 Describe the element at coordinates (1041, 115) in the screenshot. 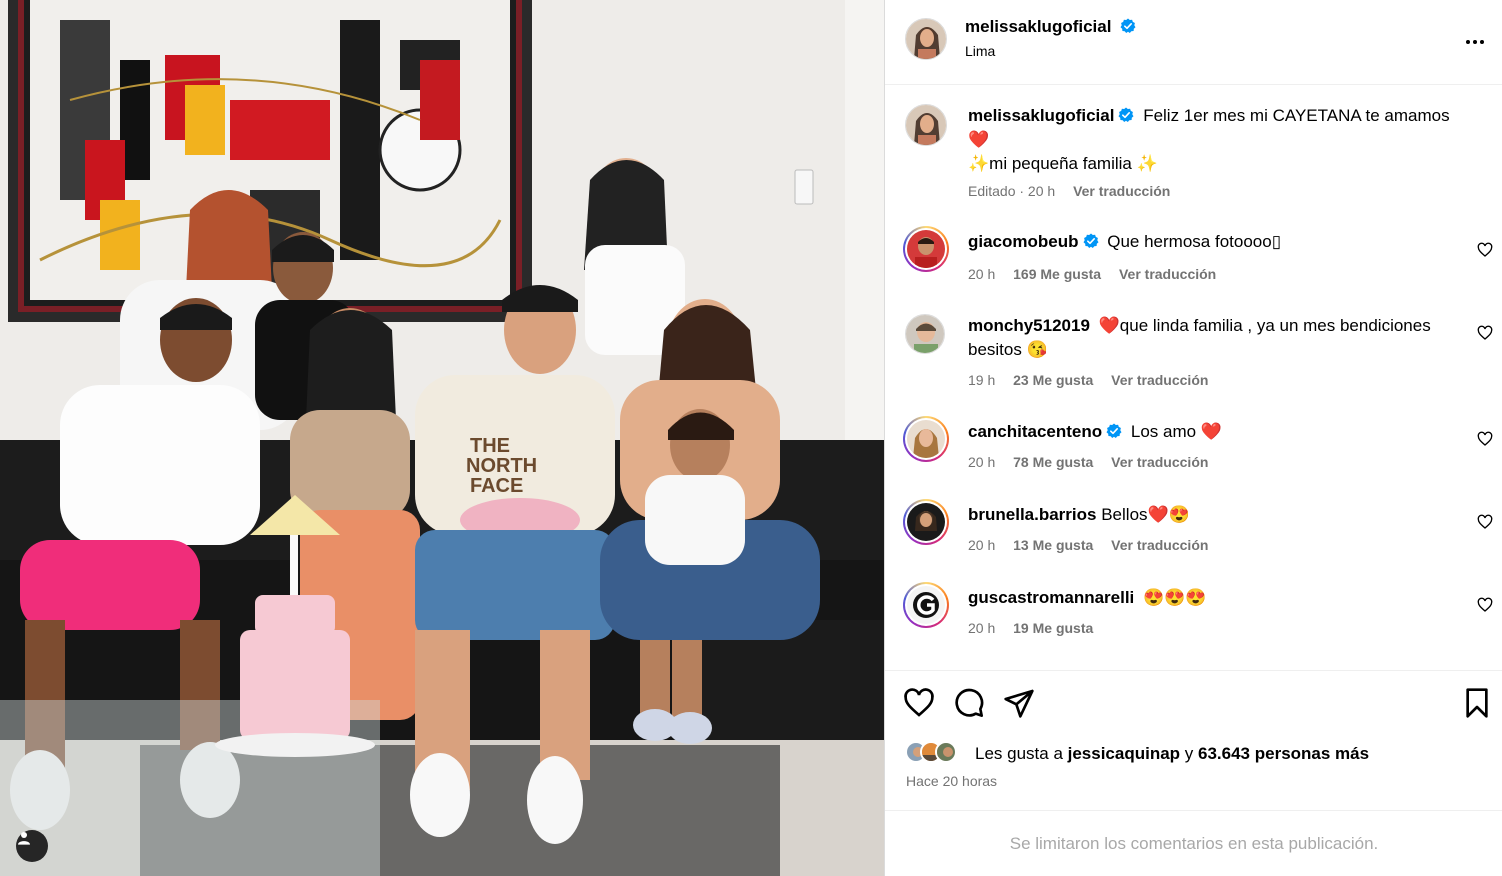

I see `caption-username: melissaklugoficial` at that location.